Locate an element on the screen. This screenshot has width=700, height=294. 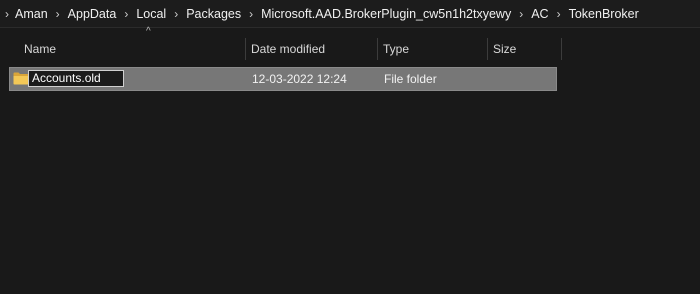
column-headers: ^ Name Date modified Type Size is located at coordinates (350, 44).